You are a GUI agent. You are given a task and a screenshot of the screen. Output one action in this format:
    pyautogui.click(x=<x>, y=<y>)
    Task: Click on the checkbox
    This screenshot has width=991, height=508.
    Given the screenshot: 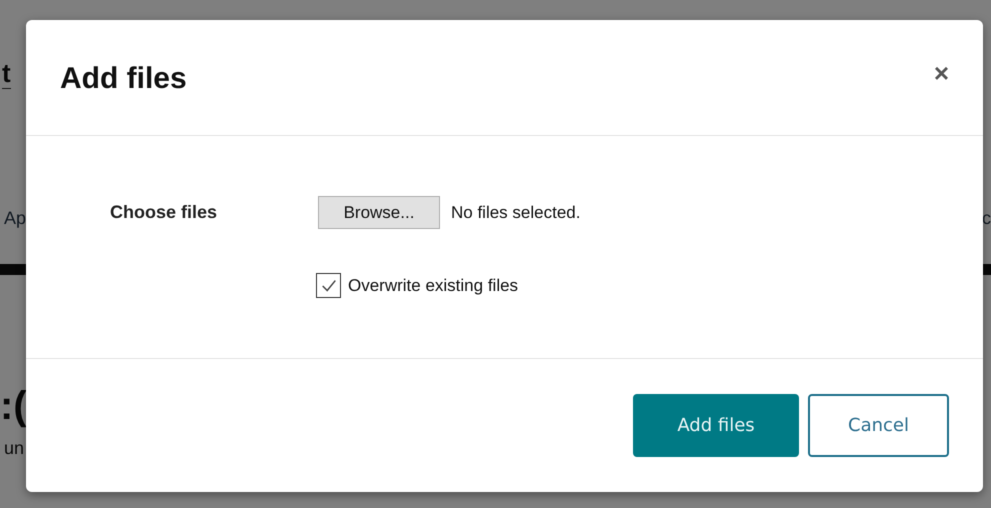 What is the action you would take?
    pyautogui.click(x=328, y=285)
    